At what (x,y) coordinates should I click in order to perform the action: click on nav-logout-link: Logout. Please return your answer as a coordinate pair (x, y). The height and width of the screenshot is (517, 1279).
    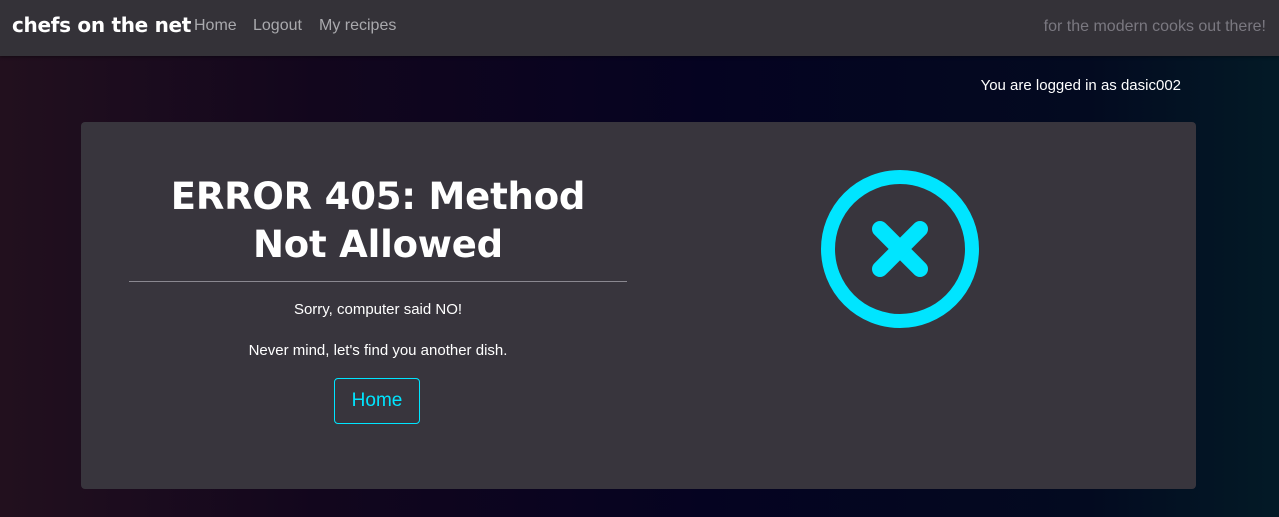
    Looking at the image, I should click on (277, 26).